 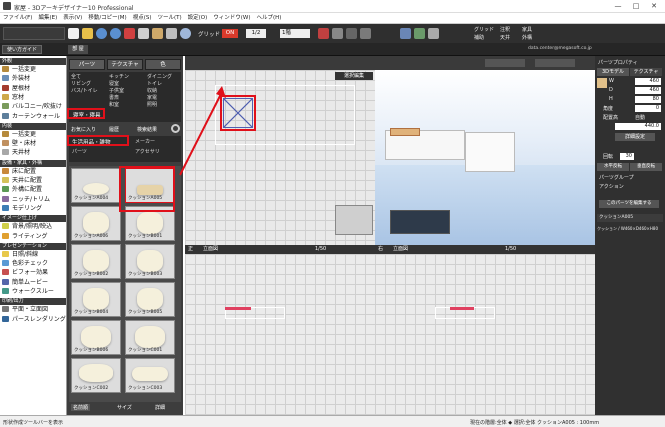 What do you see at coordinates (96, 185) in the screenshot?
I see `part-thumb: クッションA004` at bounding box center [96, 185].